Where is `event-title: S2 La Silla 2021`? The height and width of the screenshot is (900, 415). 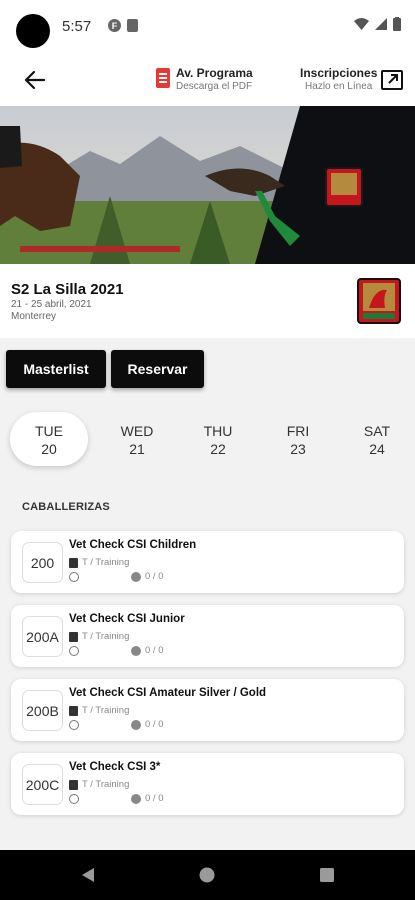
event-title: S2 La Silla 2021 is located at coordinates (67, 289).